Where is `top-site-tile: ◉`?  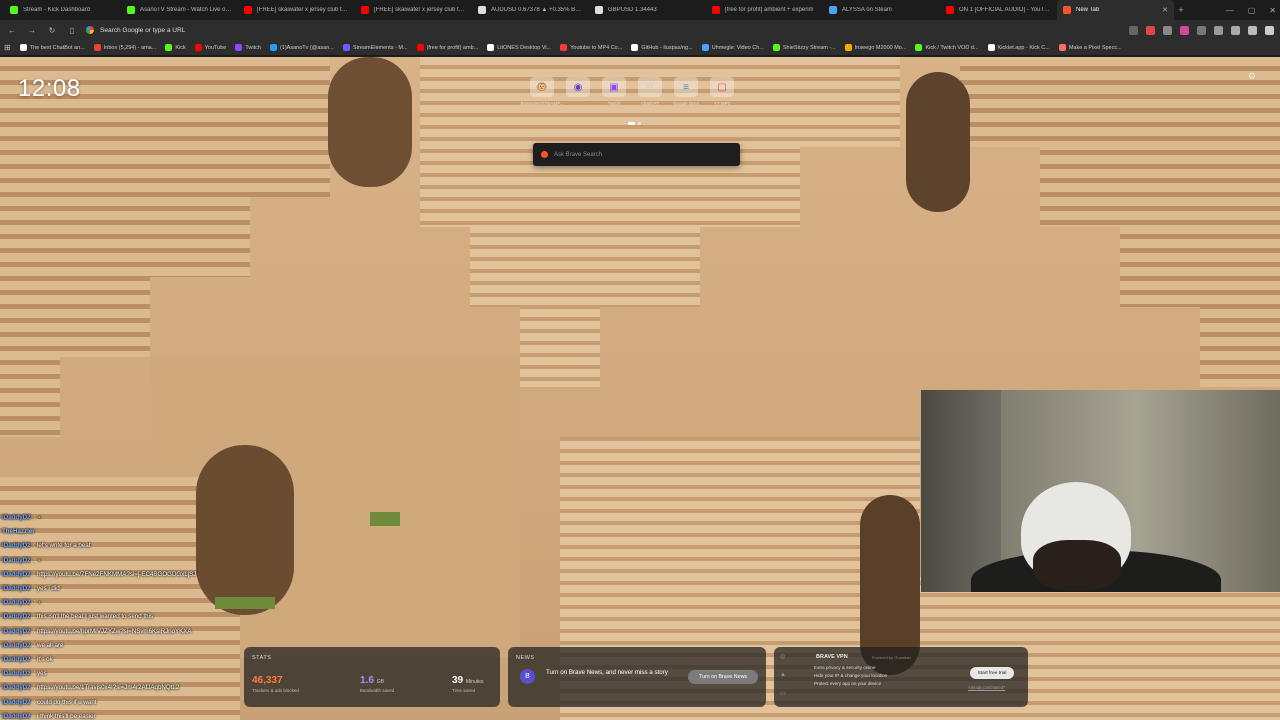 top-site-tile: ◉ is located at coordinates (578, 91).